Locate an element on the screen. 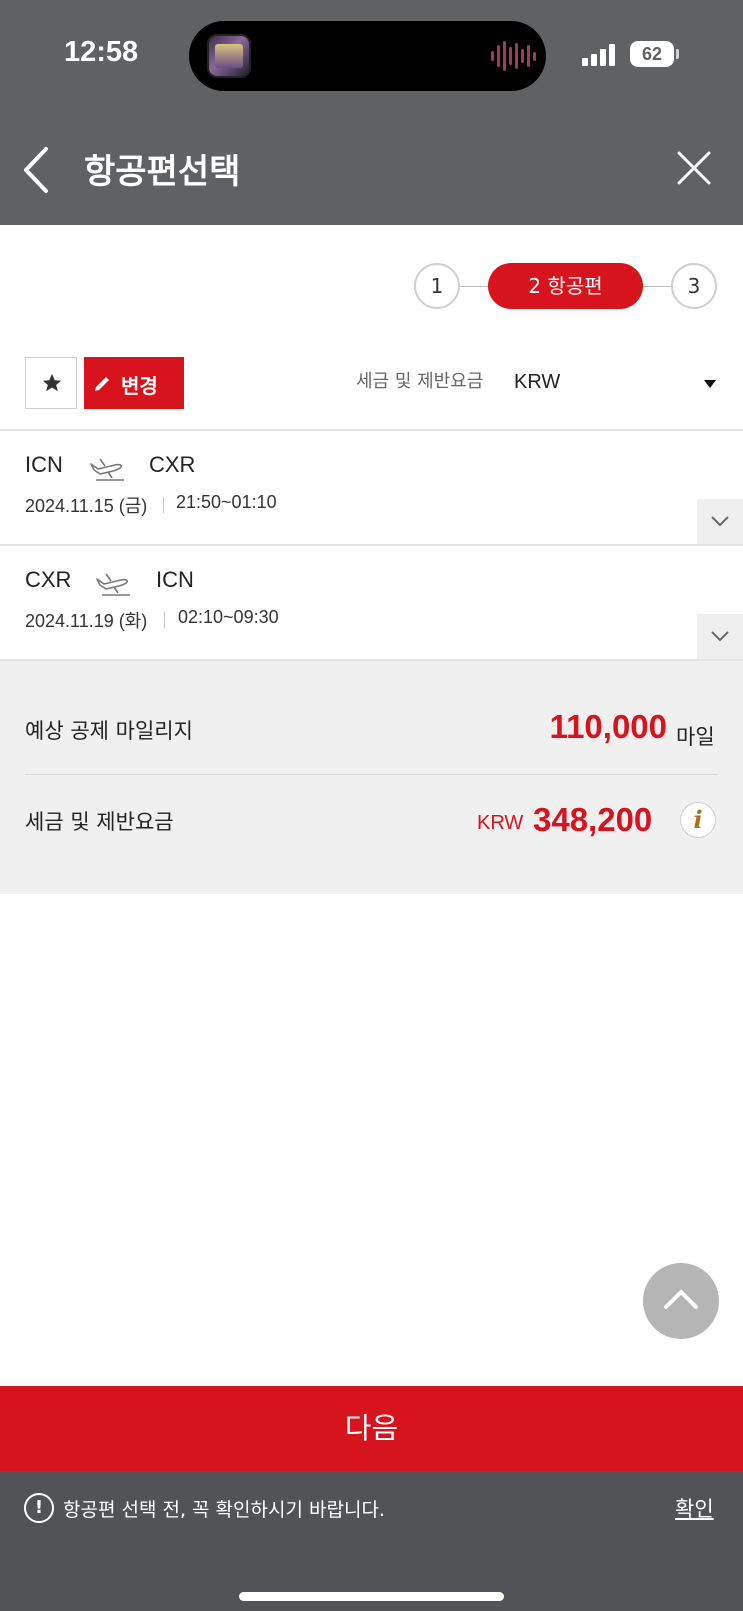 Image resolution: width=743 pixels, height=1611 pixels. battery-icon: 62 is located at coordinates (652, 54).